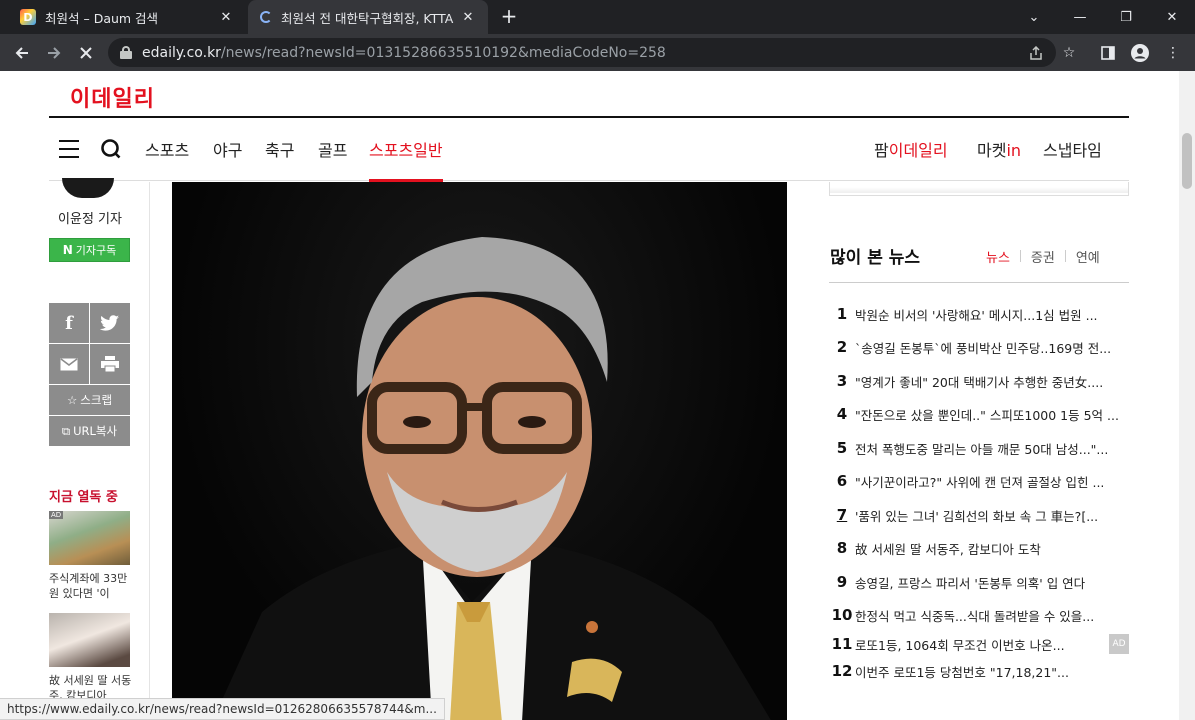 This screenshot has height=720, width=1195. What do you see at coordinates (1069, 53) in the screenshot?
I see `bookmark-star-icon: ☆` at bounding box center [1069, 53].